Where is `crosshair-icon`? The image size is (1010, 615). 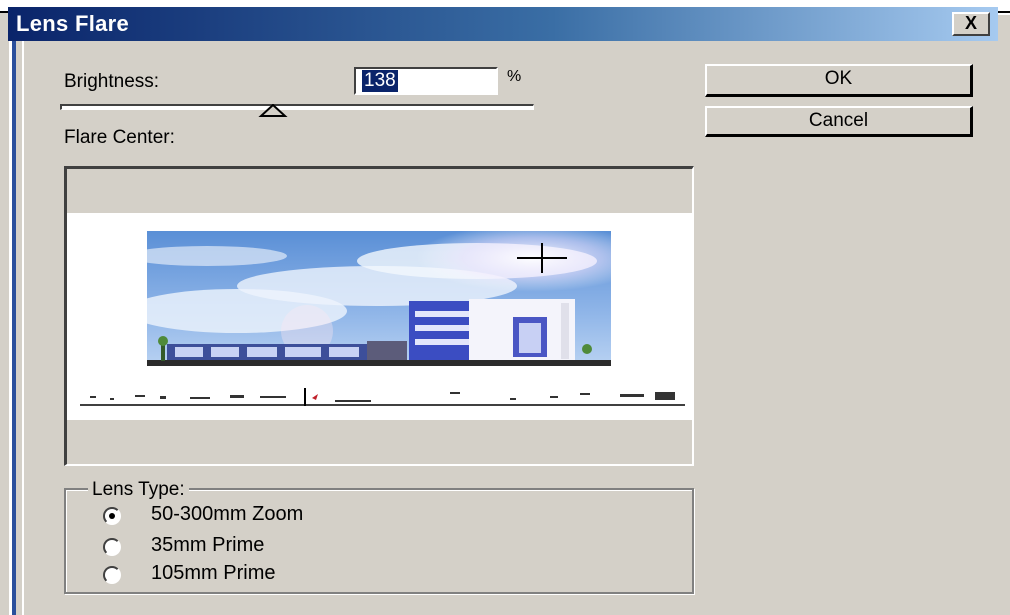 crosshair-icon is located at coordinates (542, 258).